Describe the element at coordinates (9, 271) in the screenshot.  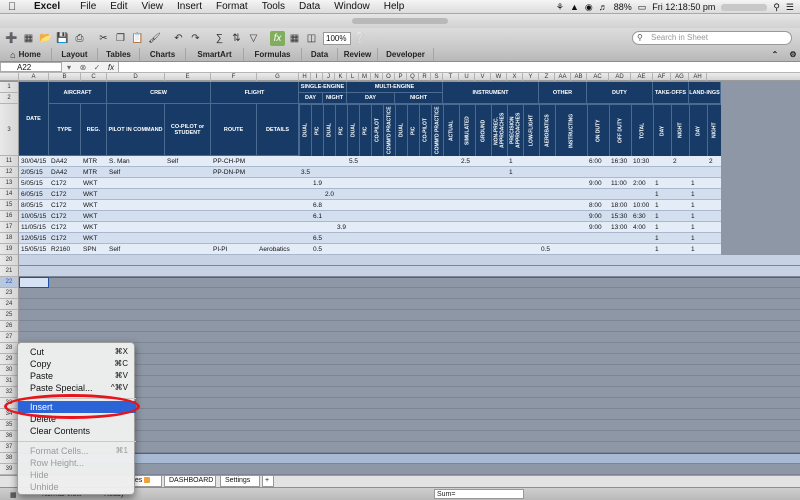
I see `row-number: 21` at that location.